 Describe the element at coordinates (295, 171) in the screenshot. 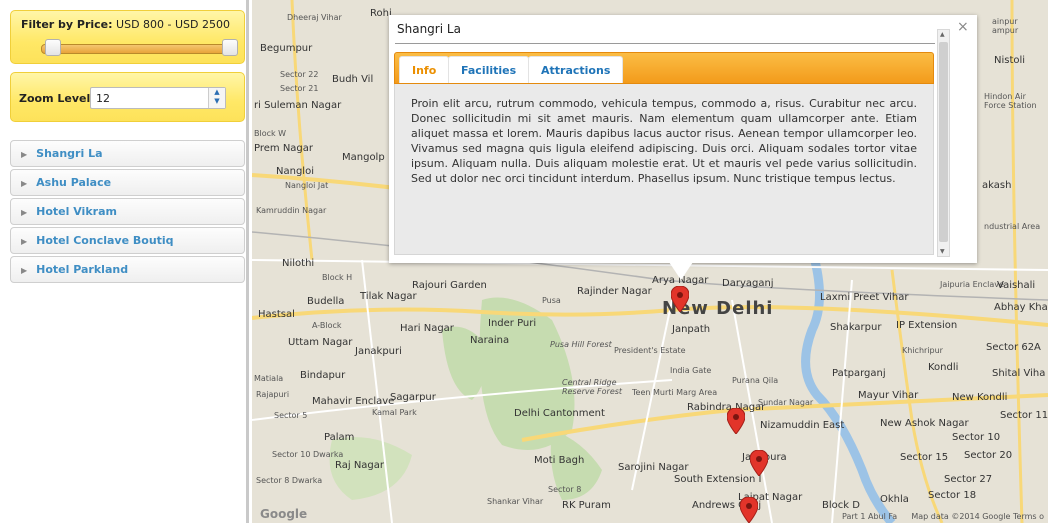

I see `map-label: Nangloi` at that location.